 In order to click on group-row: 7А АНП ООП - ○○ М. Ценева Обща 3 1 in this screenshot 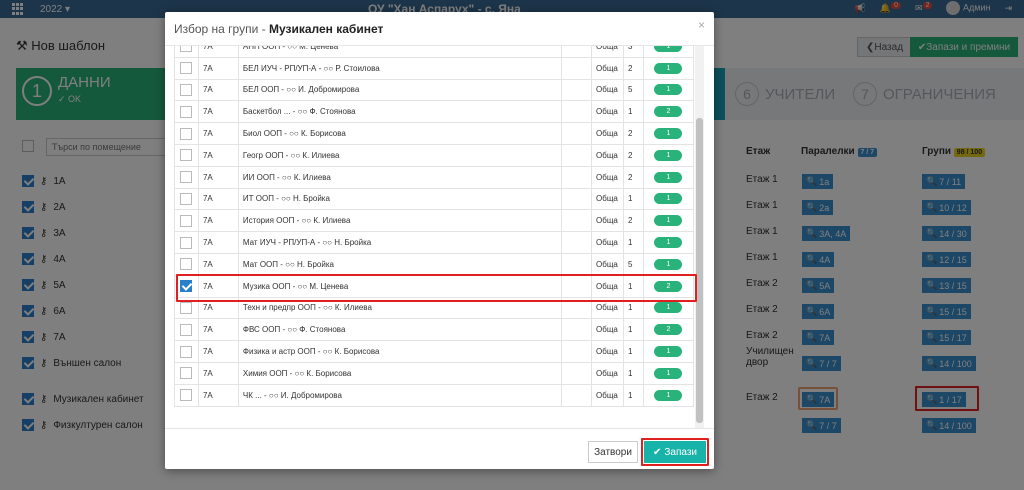, I will do `click(434, 52)`.